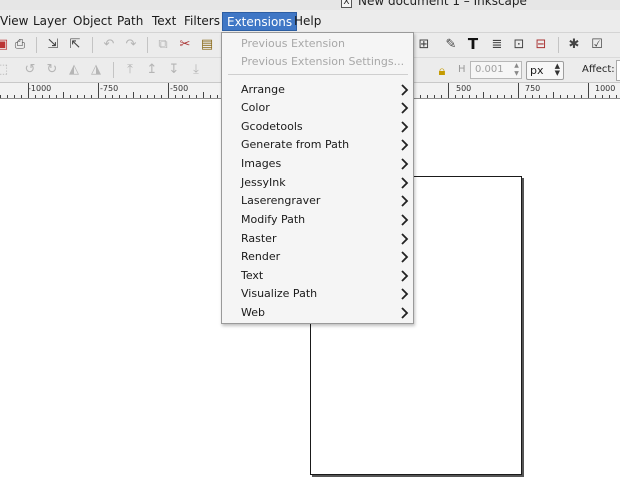 This screenshot has width=620, height=504. Describe the element at coordinates (130, 21) in the screenshot. I see `menu-path: Path` at that location.